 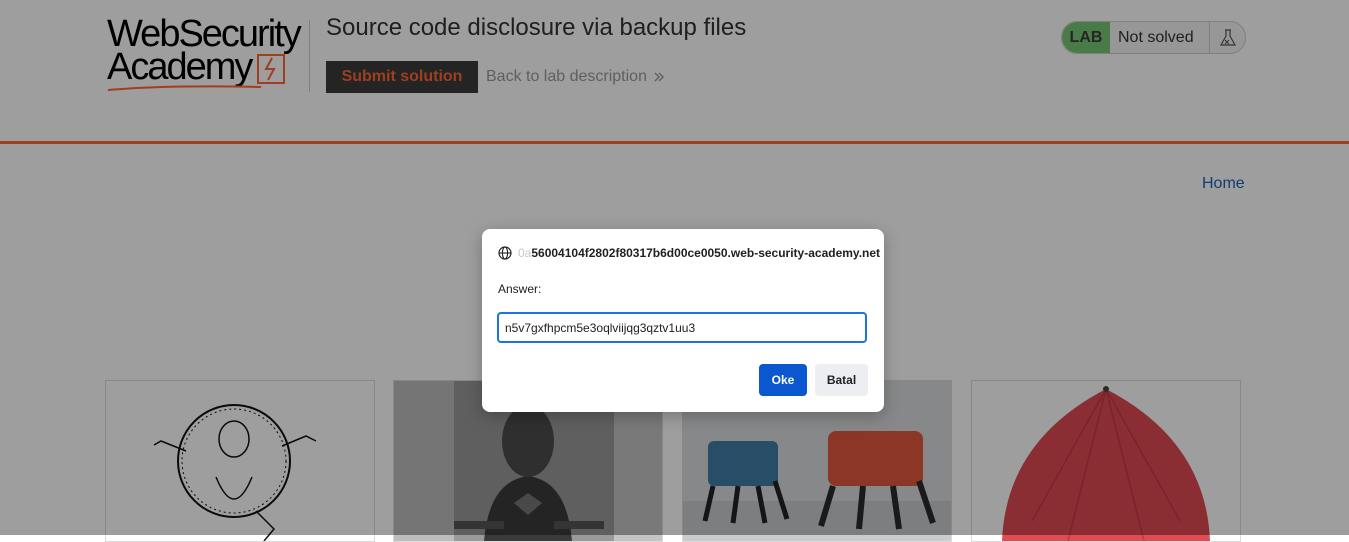 I want to click on cancel-button: Batal, so click(x=841, y=380).